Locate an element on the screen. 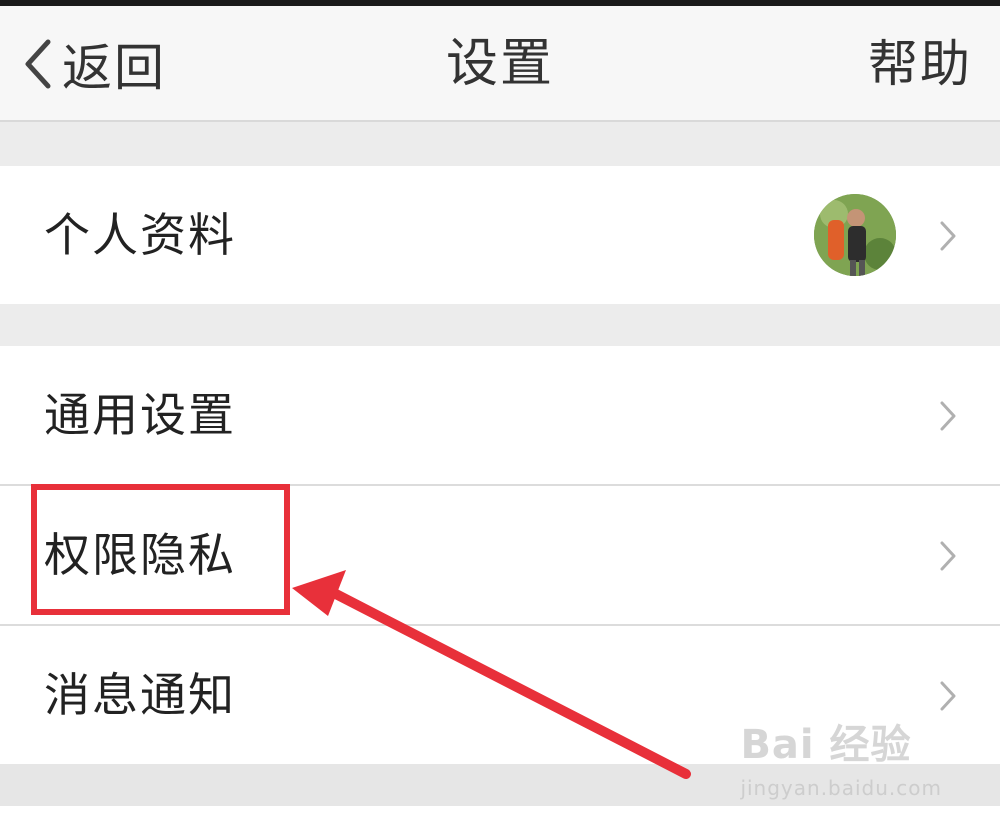 This screenshot has height=826, width=1000. watermark-url: jingyan.baidu.com is located at coordinates (841, 788).